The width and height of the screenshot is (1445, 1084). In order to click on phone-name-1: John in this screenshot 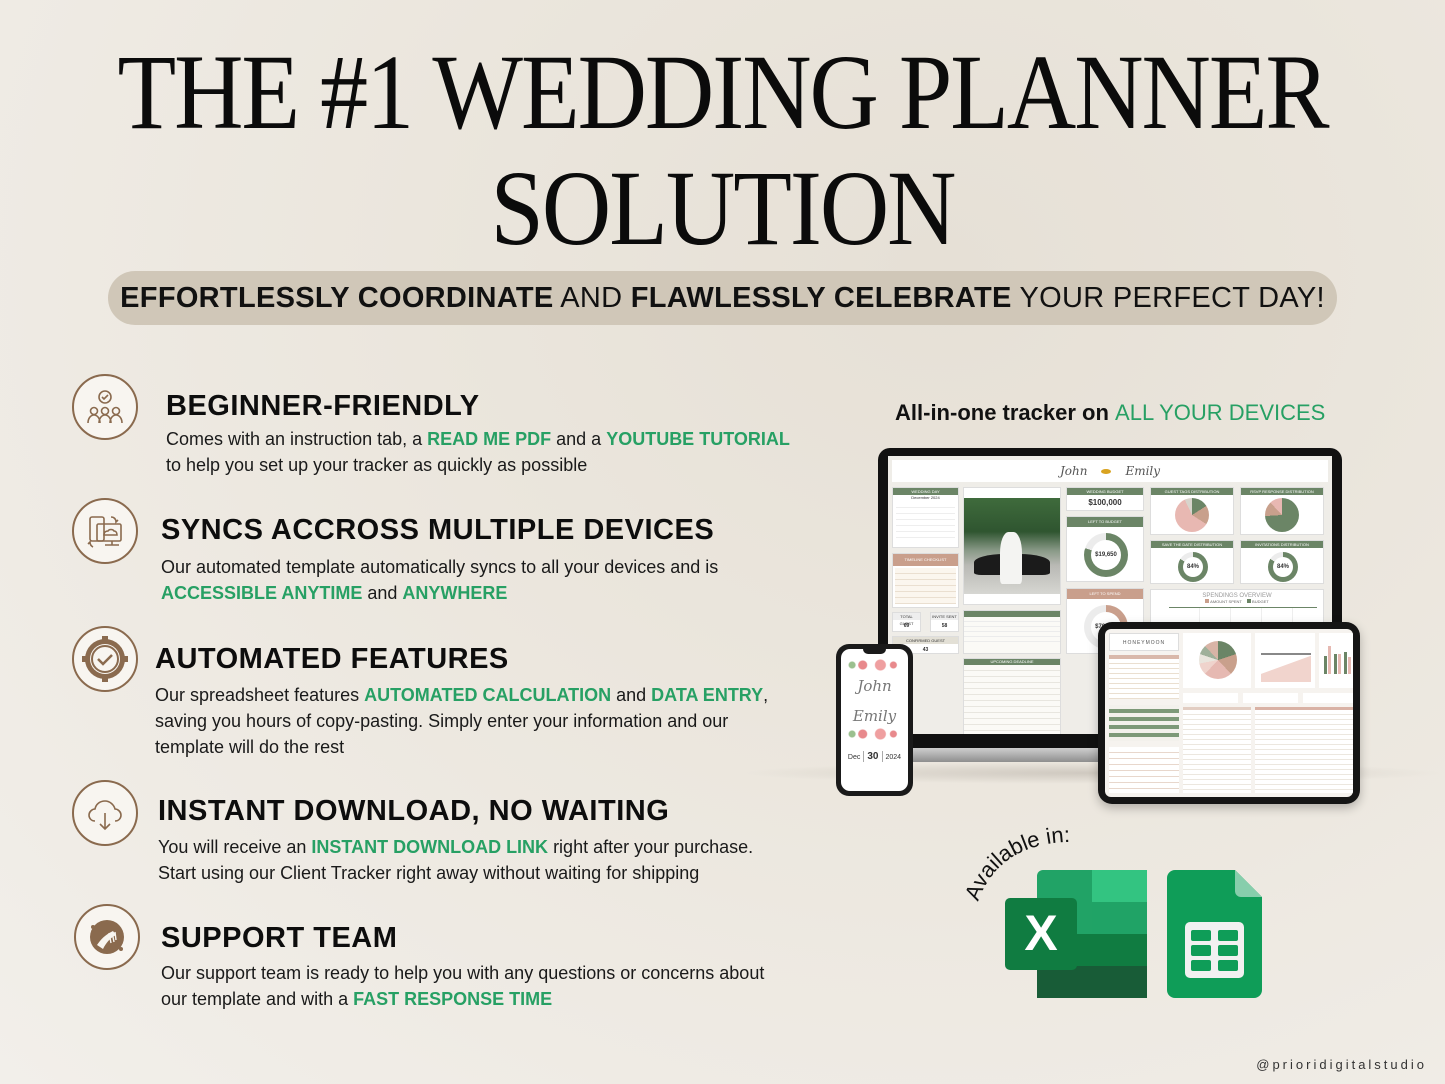, I will do `click(874, 686)`.